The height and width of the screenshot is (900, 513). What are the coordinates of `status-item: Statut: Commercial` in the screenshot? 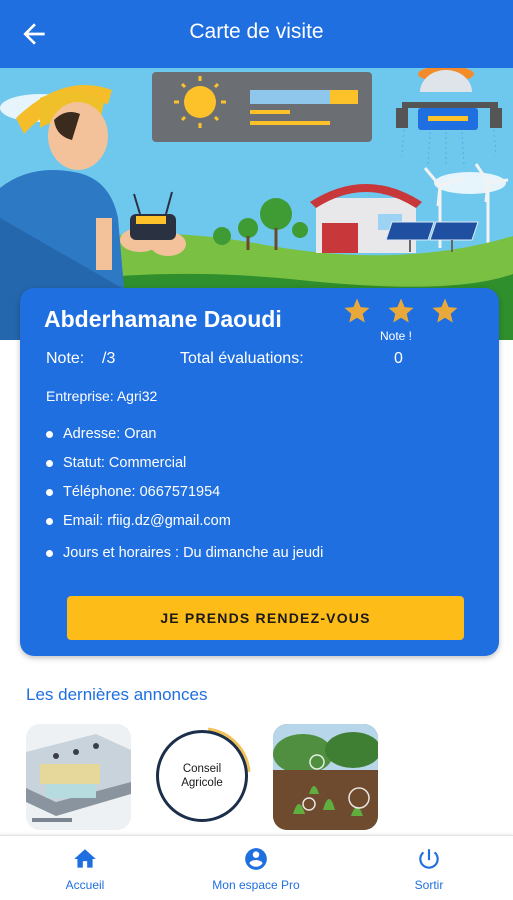 It's located at (116, 463).